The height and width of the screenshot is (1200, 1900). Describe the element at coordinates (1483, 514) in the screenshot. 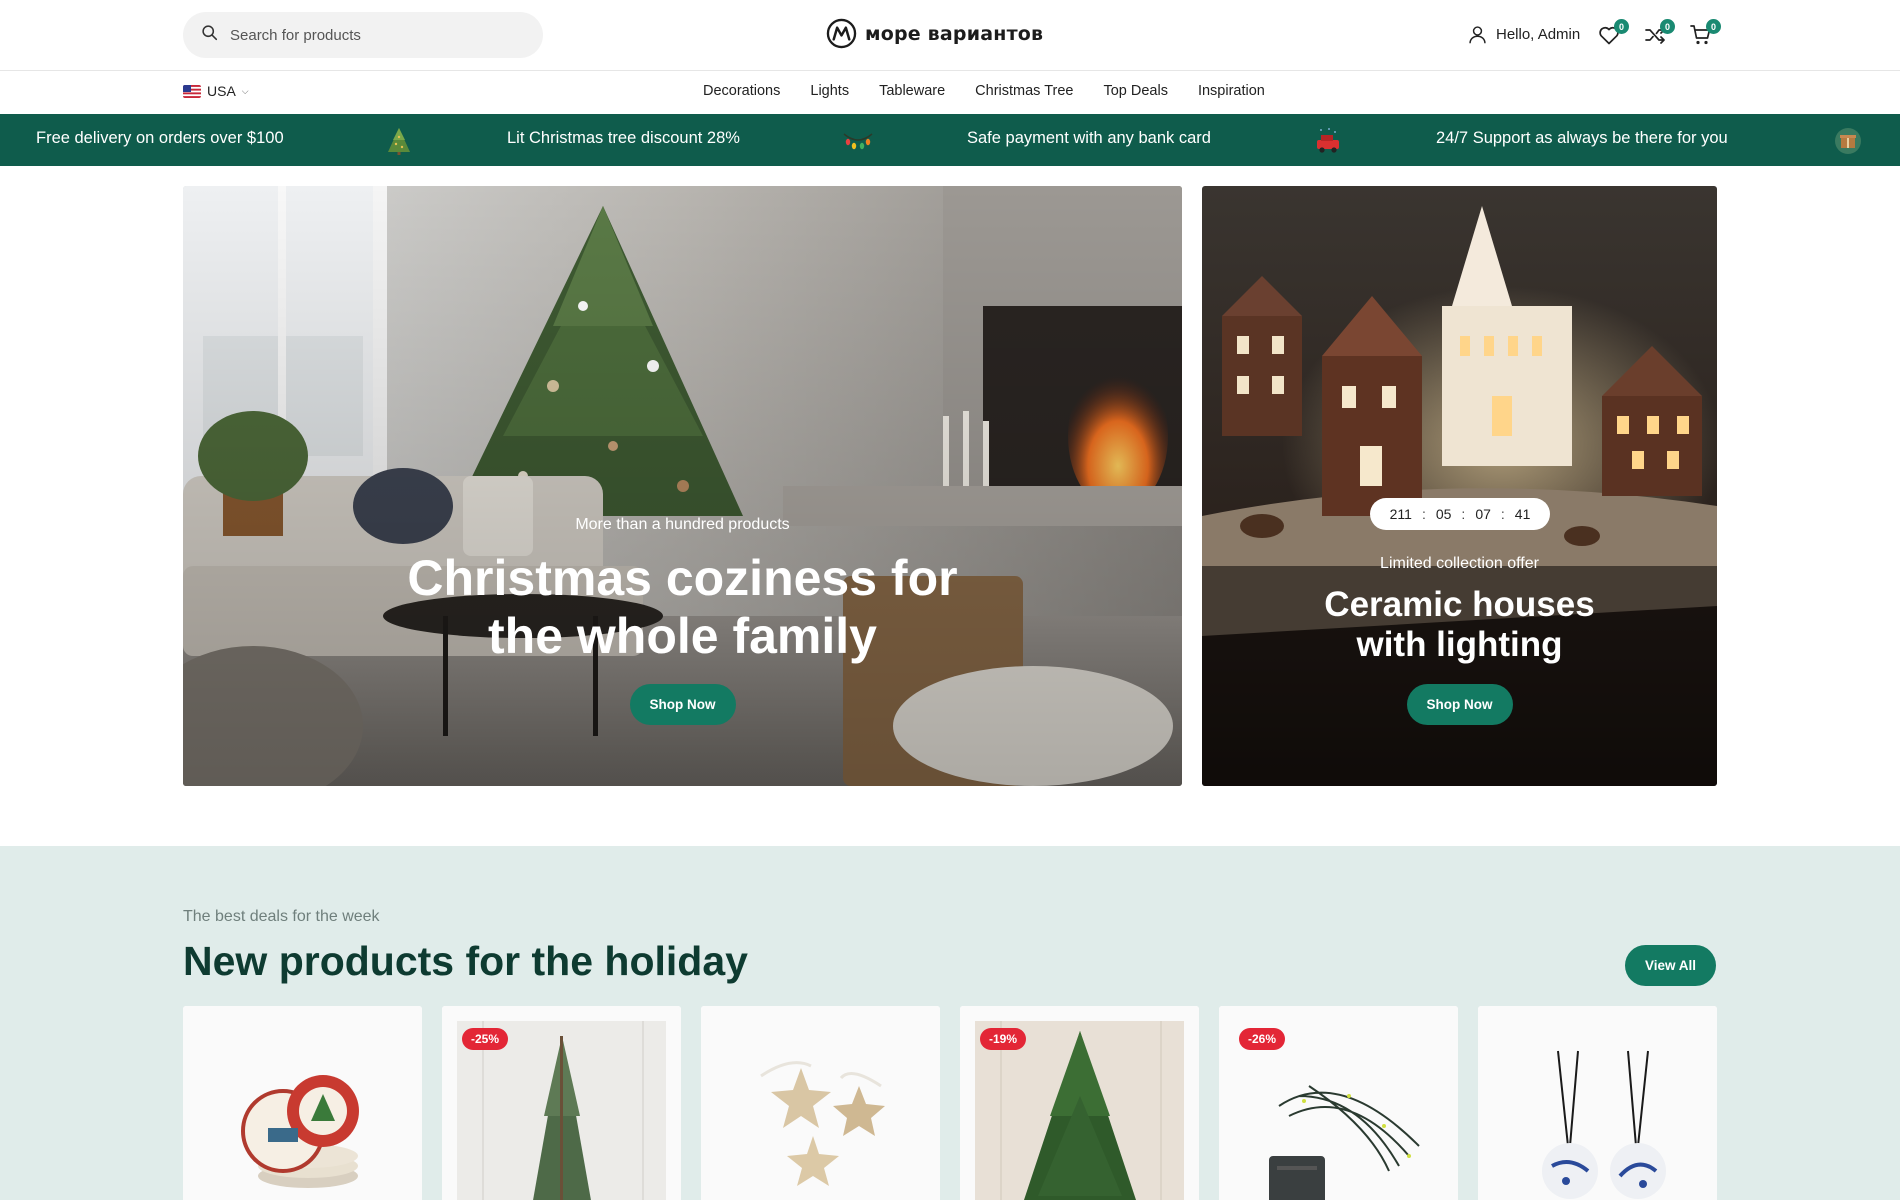

I see `countdown-minutes: 07` at that location.